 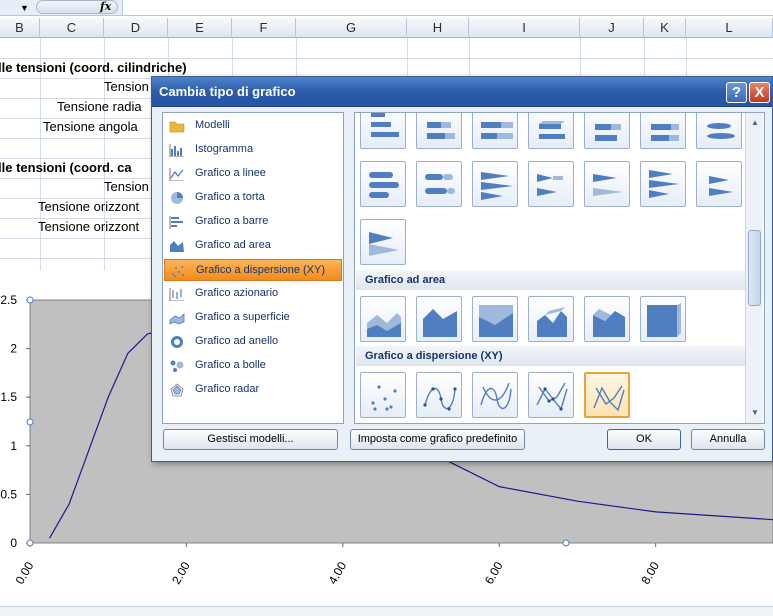 What do you see at coordinates (736, 92) in the screenshot?
I see `help-button: ?` at bounding box center [736, 92].